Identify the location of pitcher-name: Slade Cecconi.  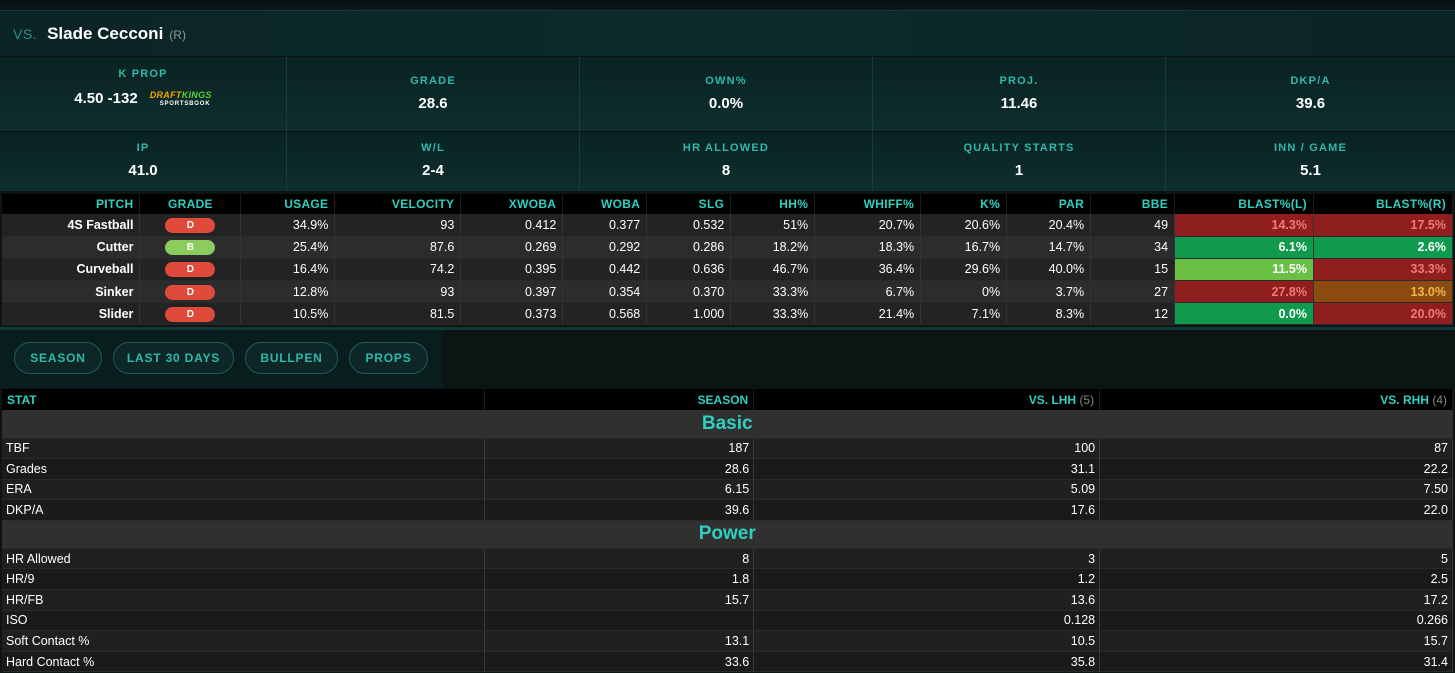
(105, 34).